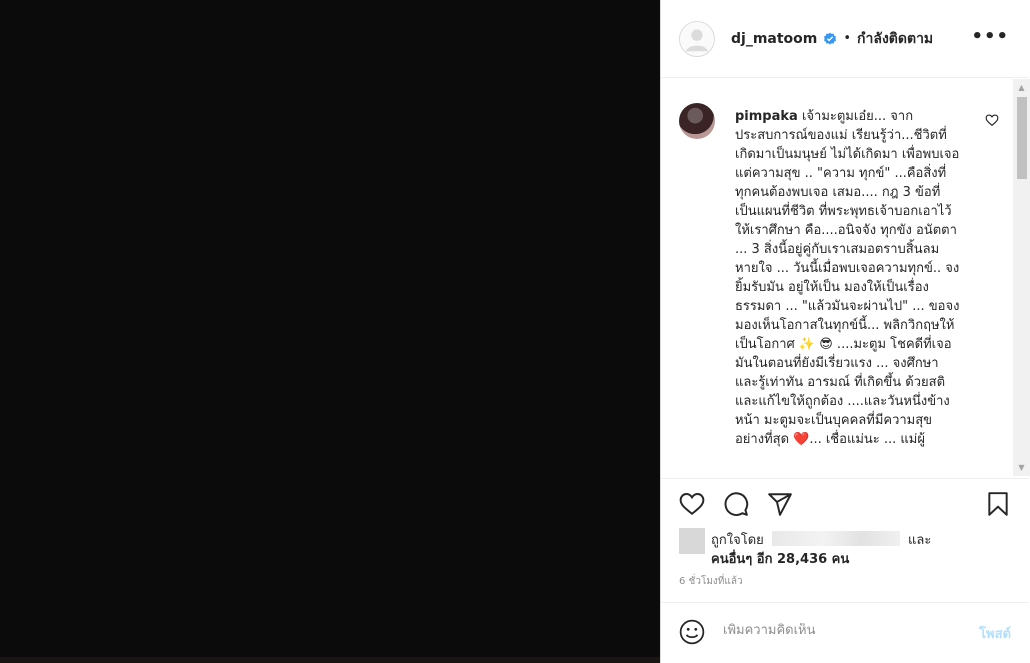  I want to click on following-button: กำลังติดตาม, so click(895, 39).